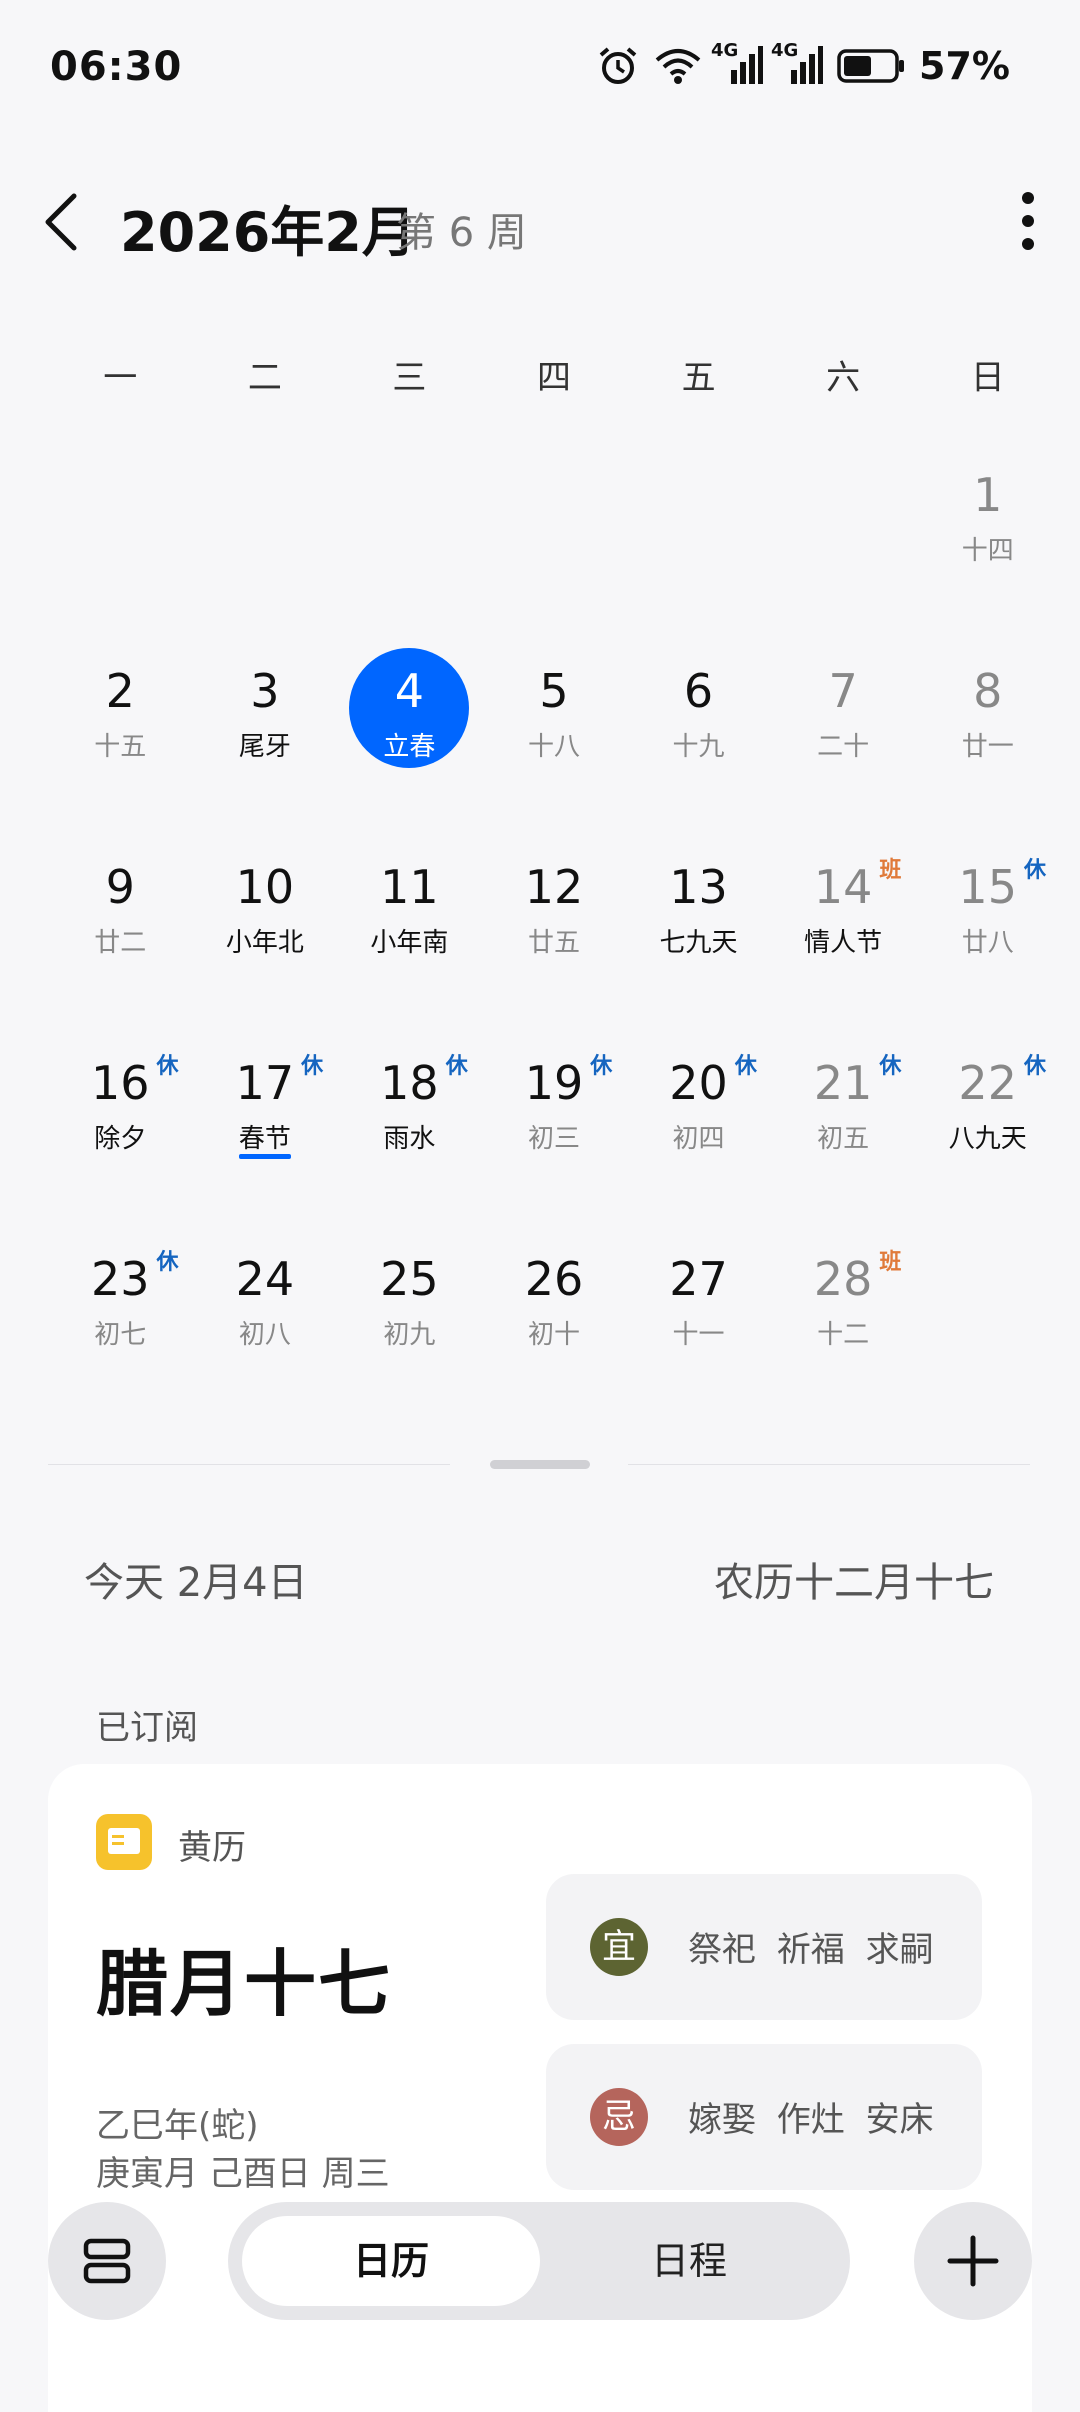 This screenshot has width=1080, height=2412. I want to click on lunar-label: 尾牙, so click(264, 747).